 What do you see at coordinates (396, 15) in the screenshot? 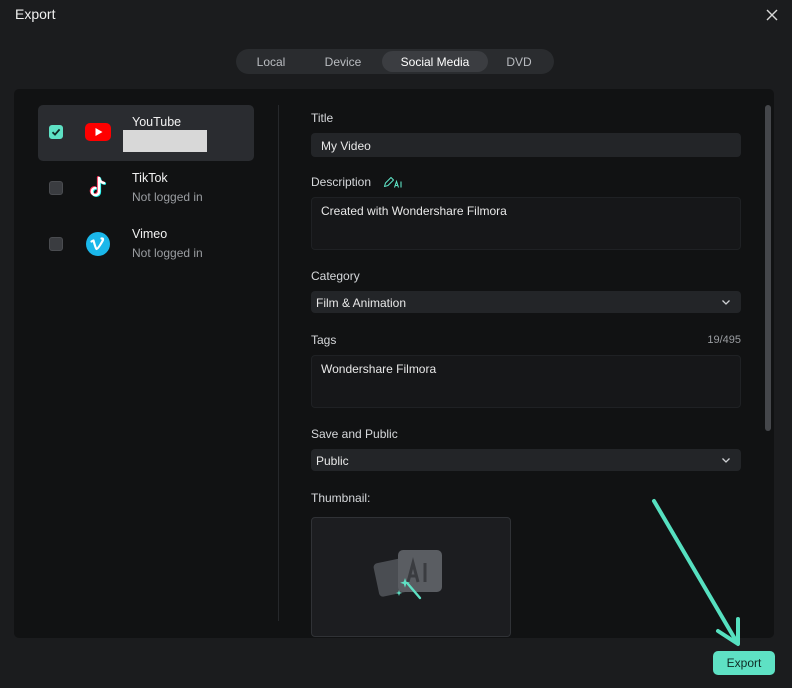
I see `title-bar: Export` at bounding box center [396, 15].